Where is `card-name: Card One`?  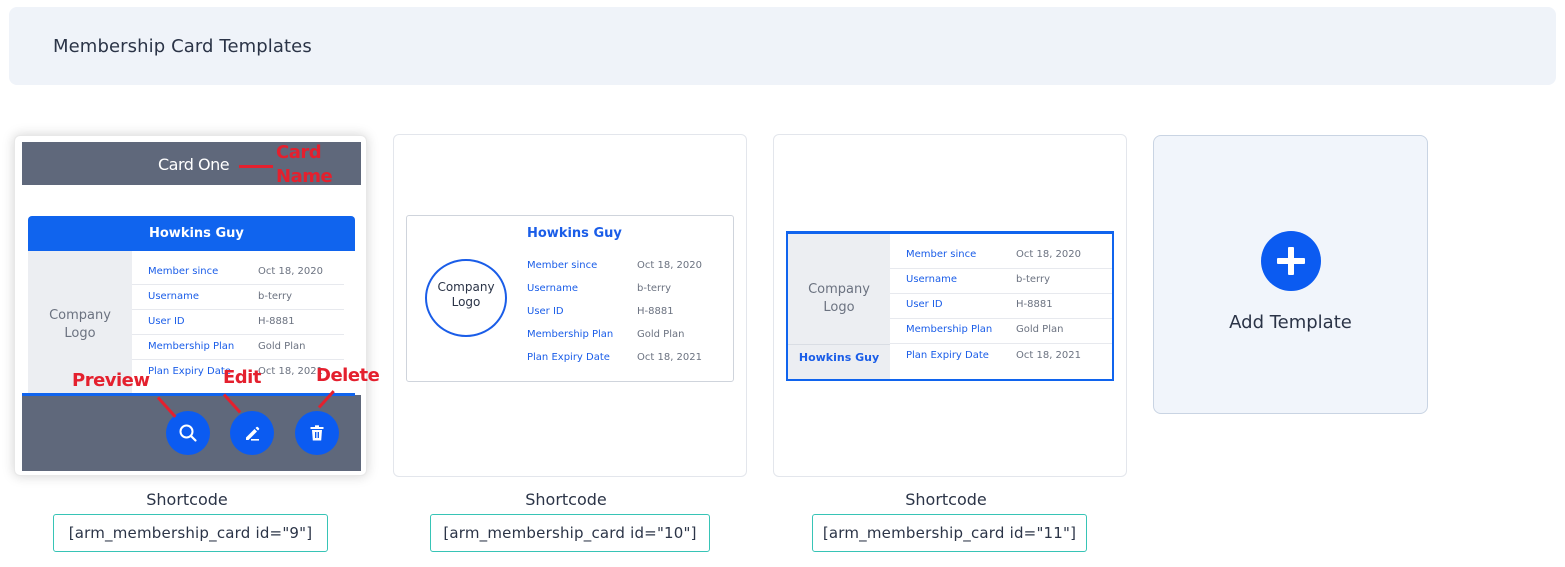 card-name: Card One is located at coordinates (194, 164).